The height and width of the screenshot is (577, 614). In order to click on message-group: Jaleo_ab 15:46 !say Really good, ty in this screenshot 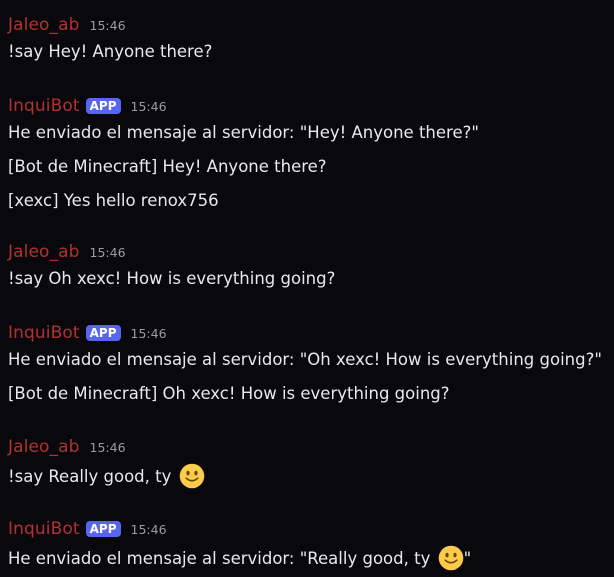, I will do `click(307, 463)`.